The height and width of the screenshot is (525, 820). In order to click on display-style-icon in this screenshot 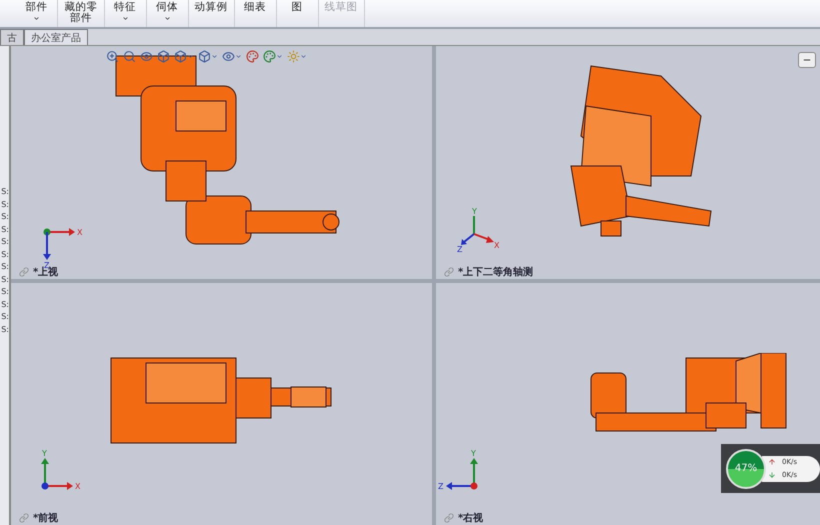, I will do `click(208, 56)`.